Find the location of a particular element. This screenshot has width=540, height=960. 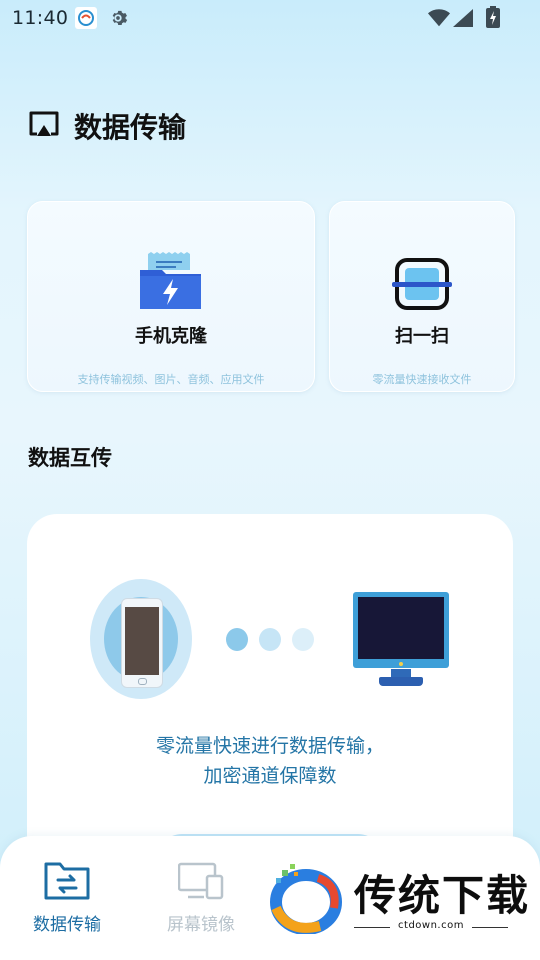

tab-data-transfer: 数据传输 is located at coordinates (67, 902).